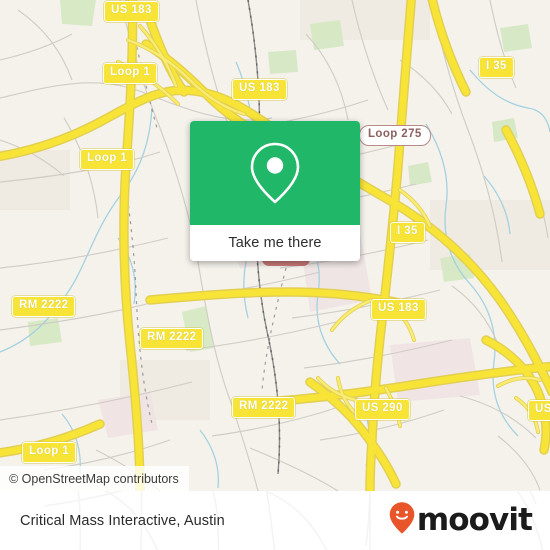 The height and width of the screenshot is (550, 550). I want to click on moovit-wordmark: moovit, so click(474, 520).